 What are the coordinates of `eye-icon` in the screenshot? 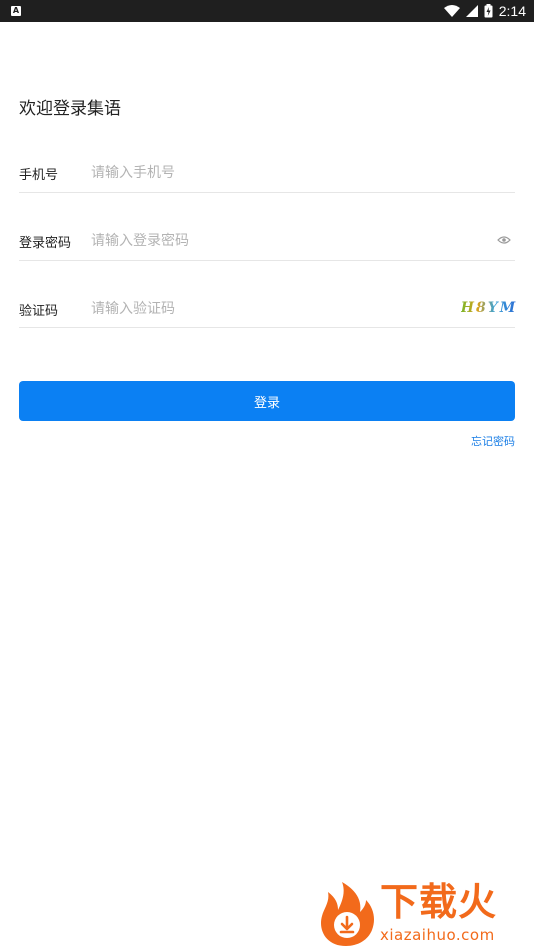 It's located at (504, 240).